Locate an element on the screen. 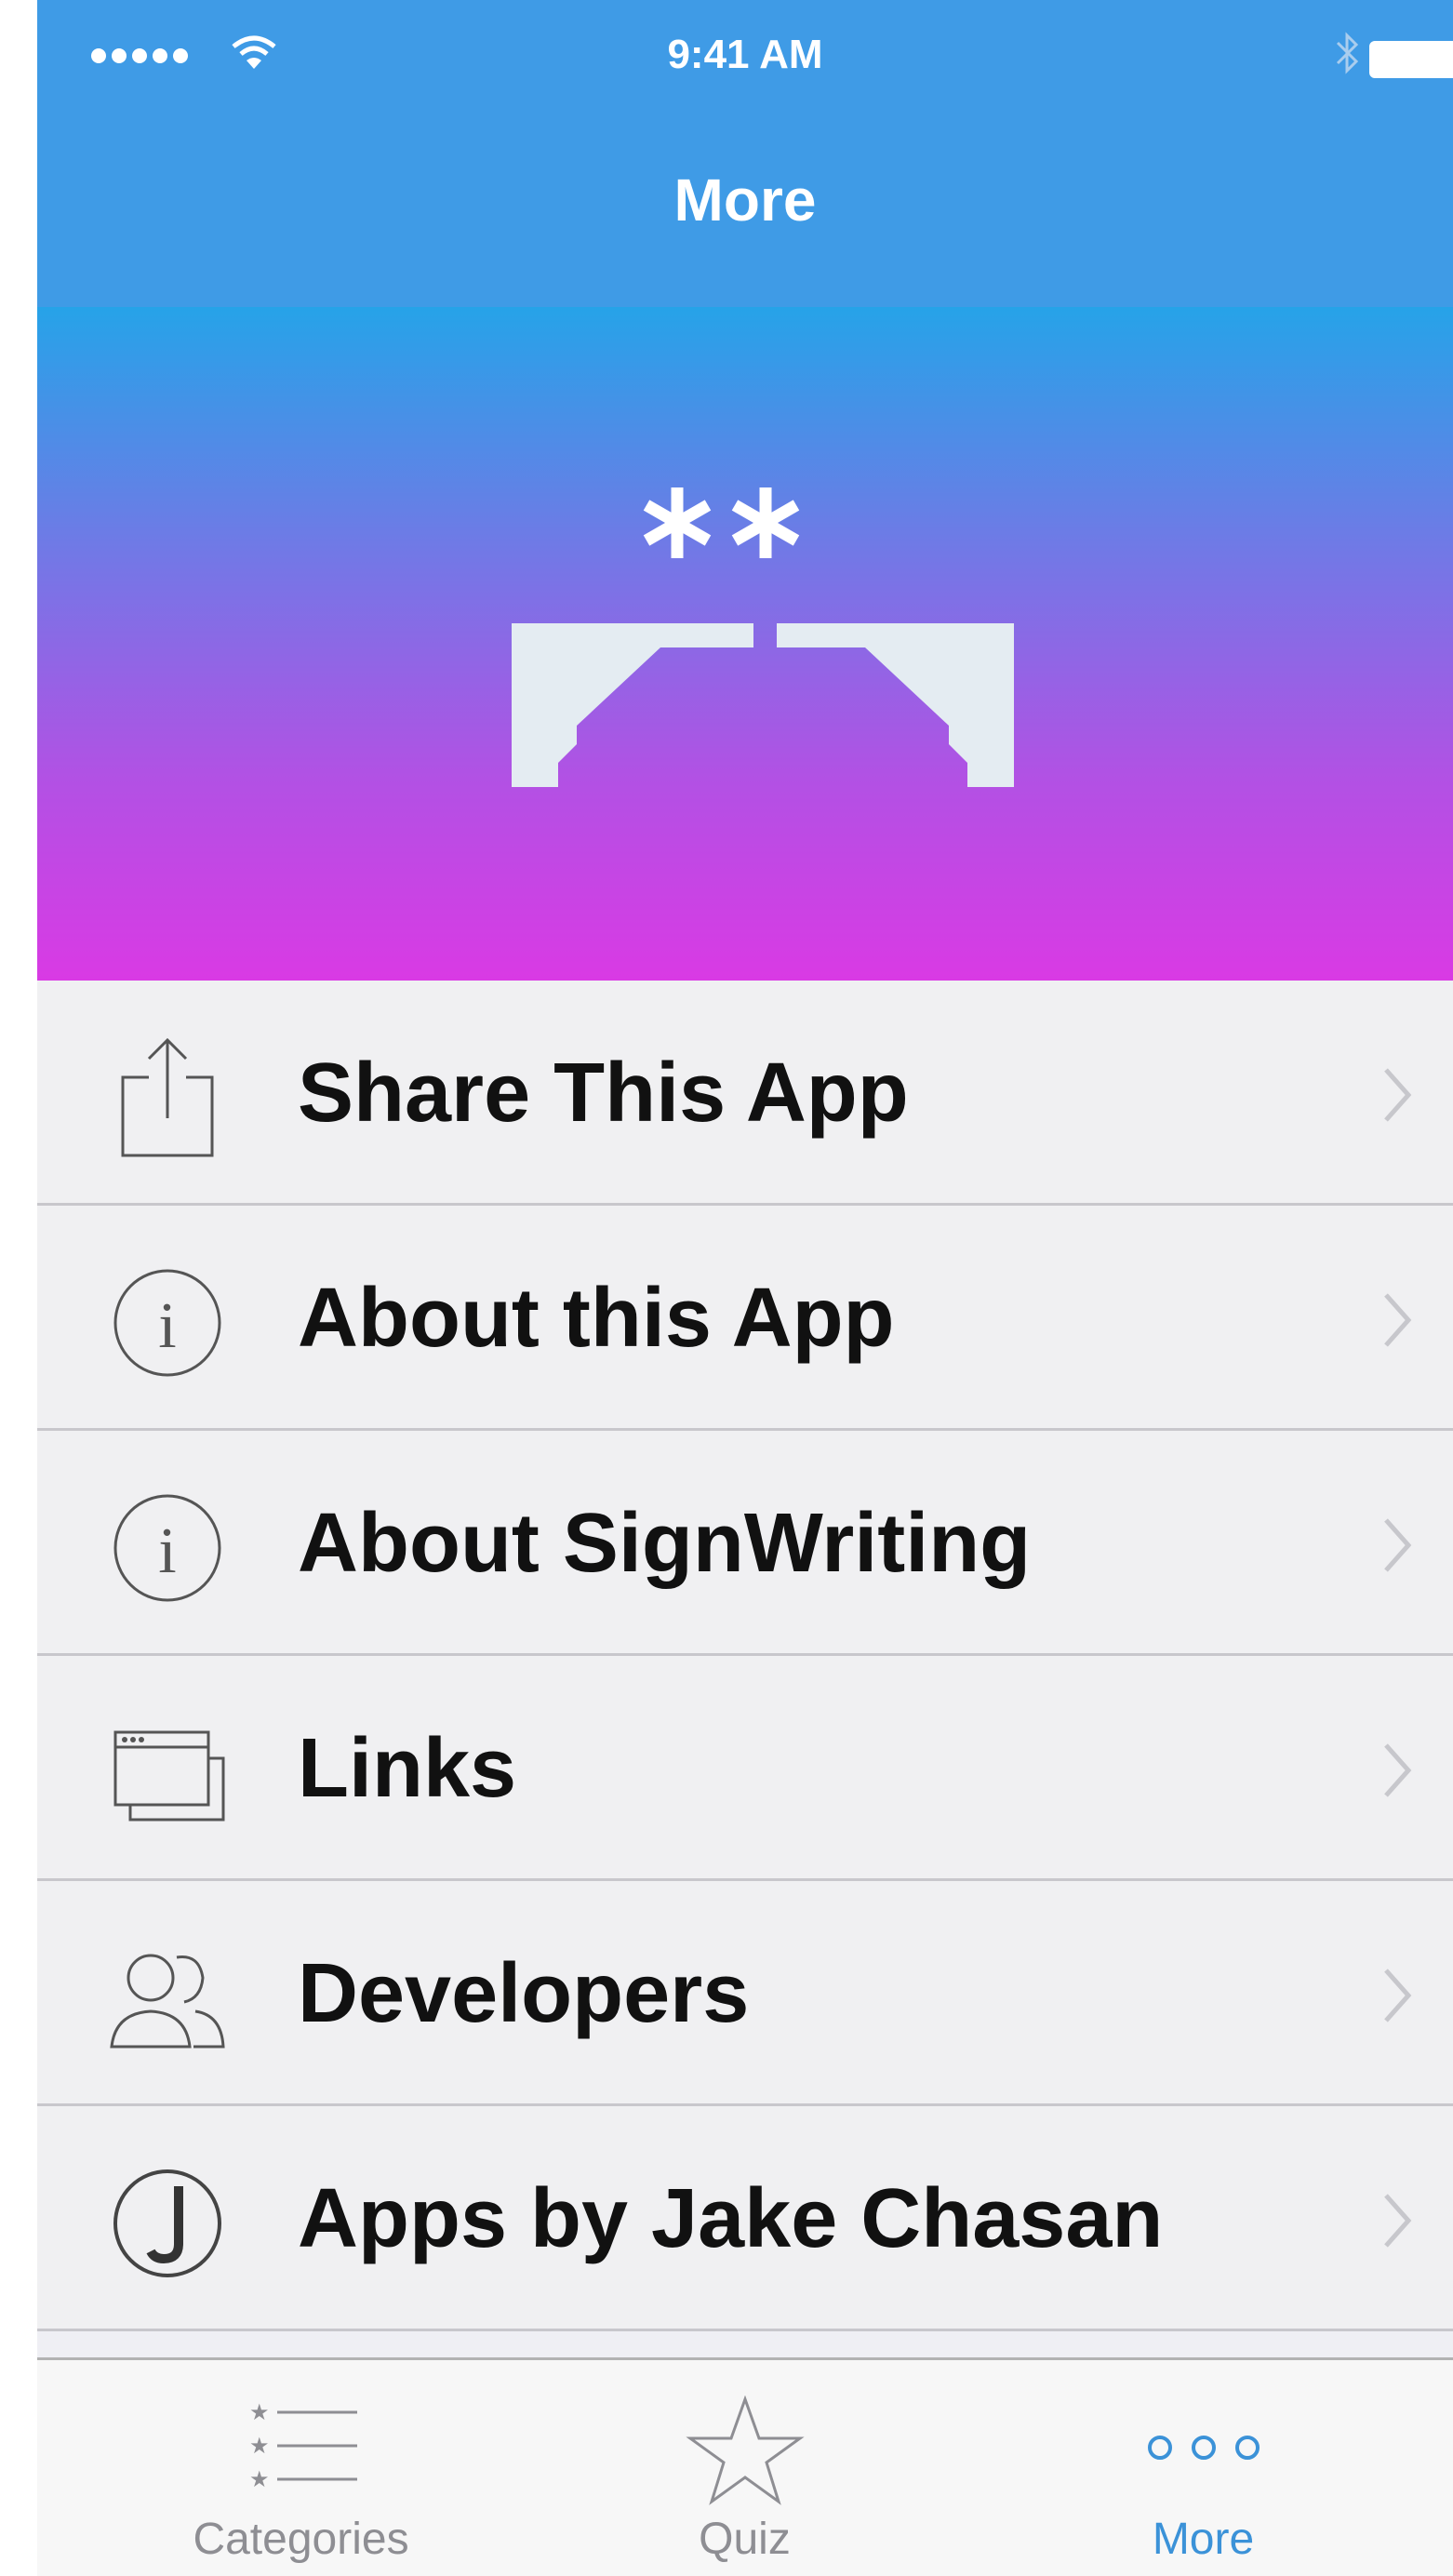  status-time: 9:41 AM is located at coordinates (745, 54).